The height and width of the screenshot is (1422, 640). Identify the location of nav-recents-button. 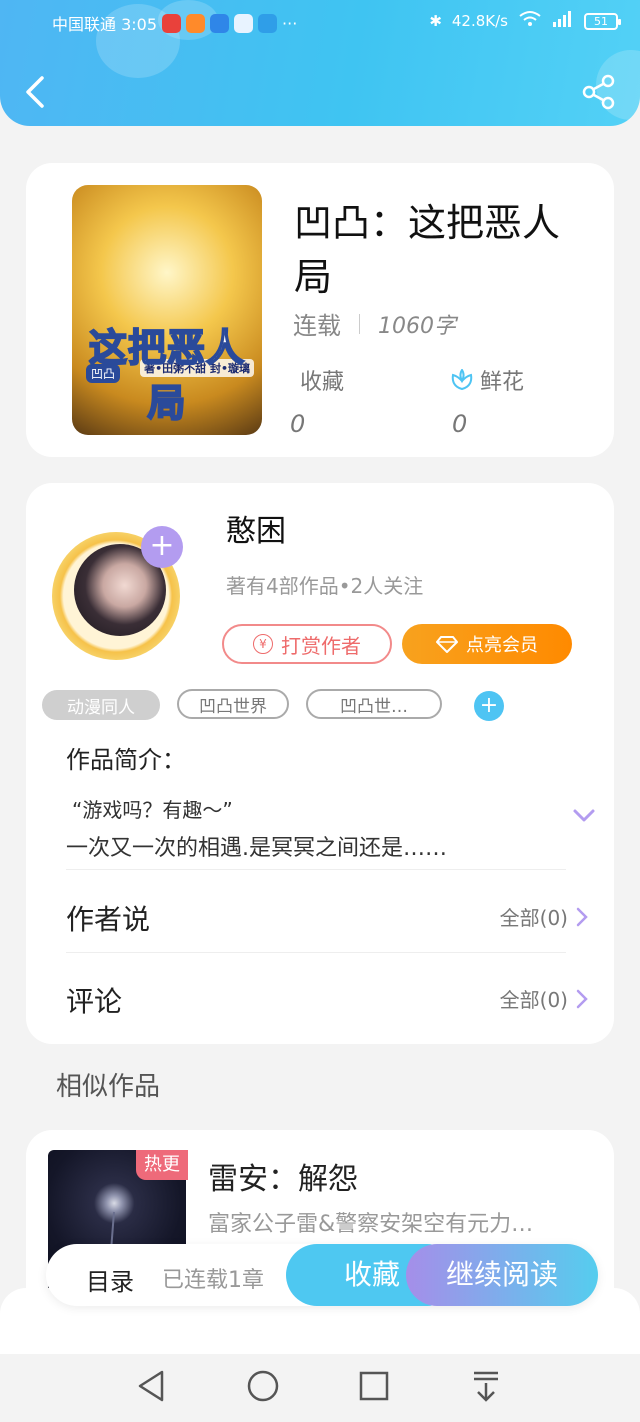
(374, 1386).